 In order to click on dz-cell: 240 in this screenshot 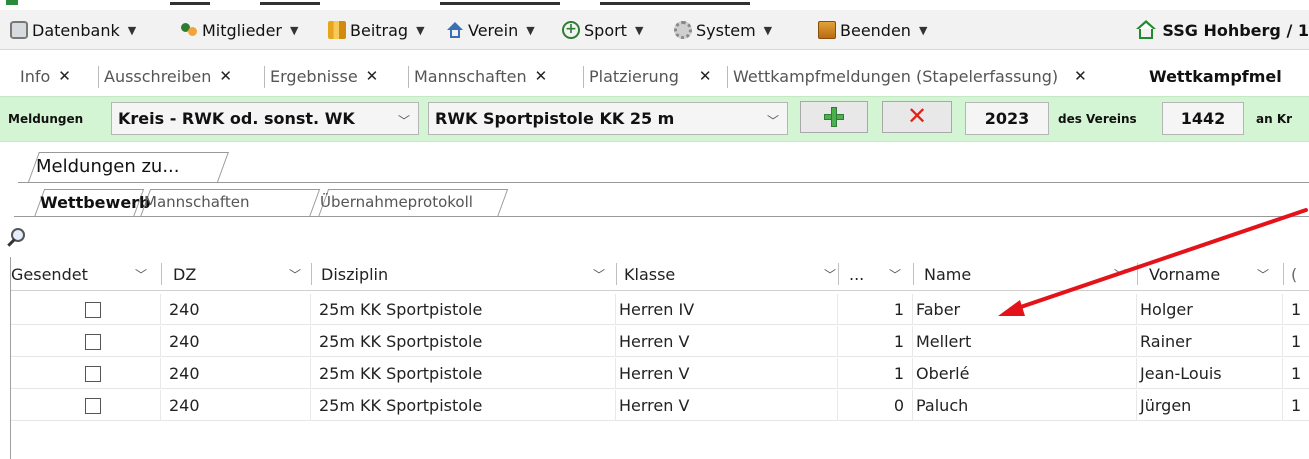, I will do `click(236, 309)`.